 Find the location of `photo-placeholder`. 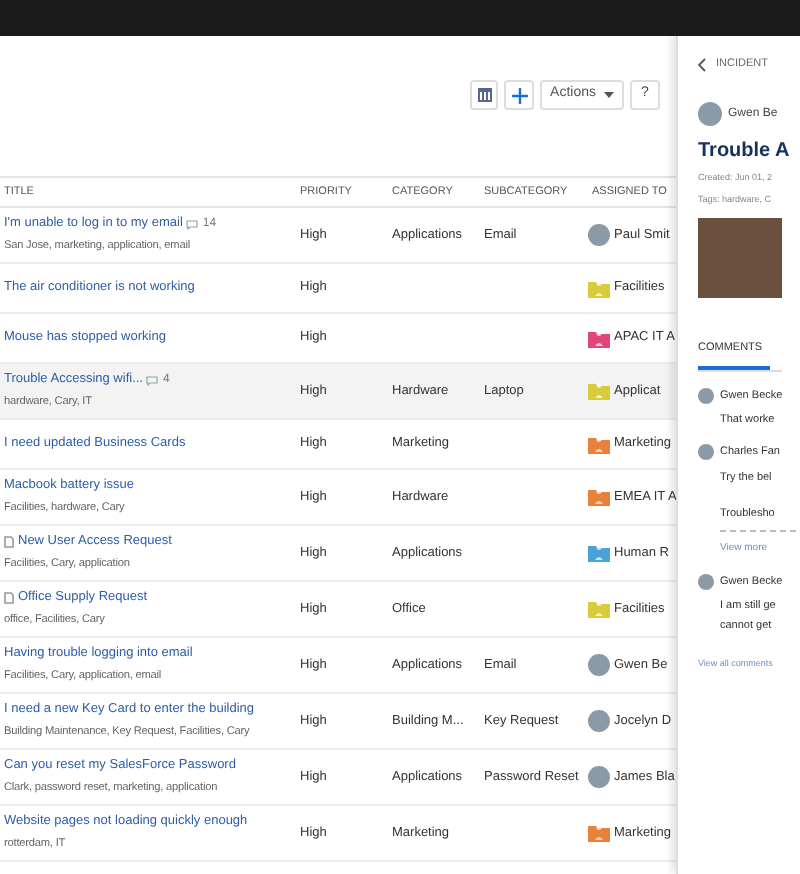

photo-placeholder is located at coordinates (740, 257).